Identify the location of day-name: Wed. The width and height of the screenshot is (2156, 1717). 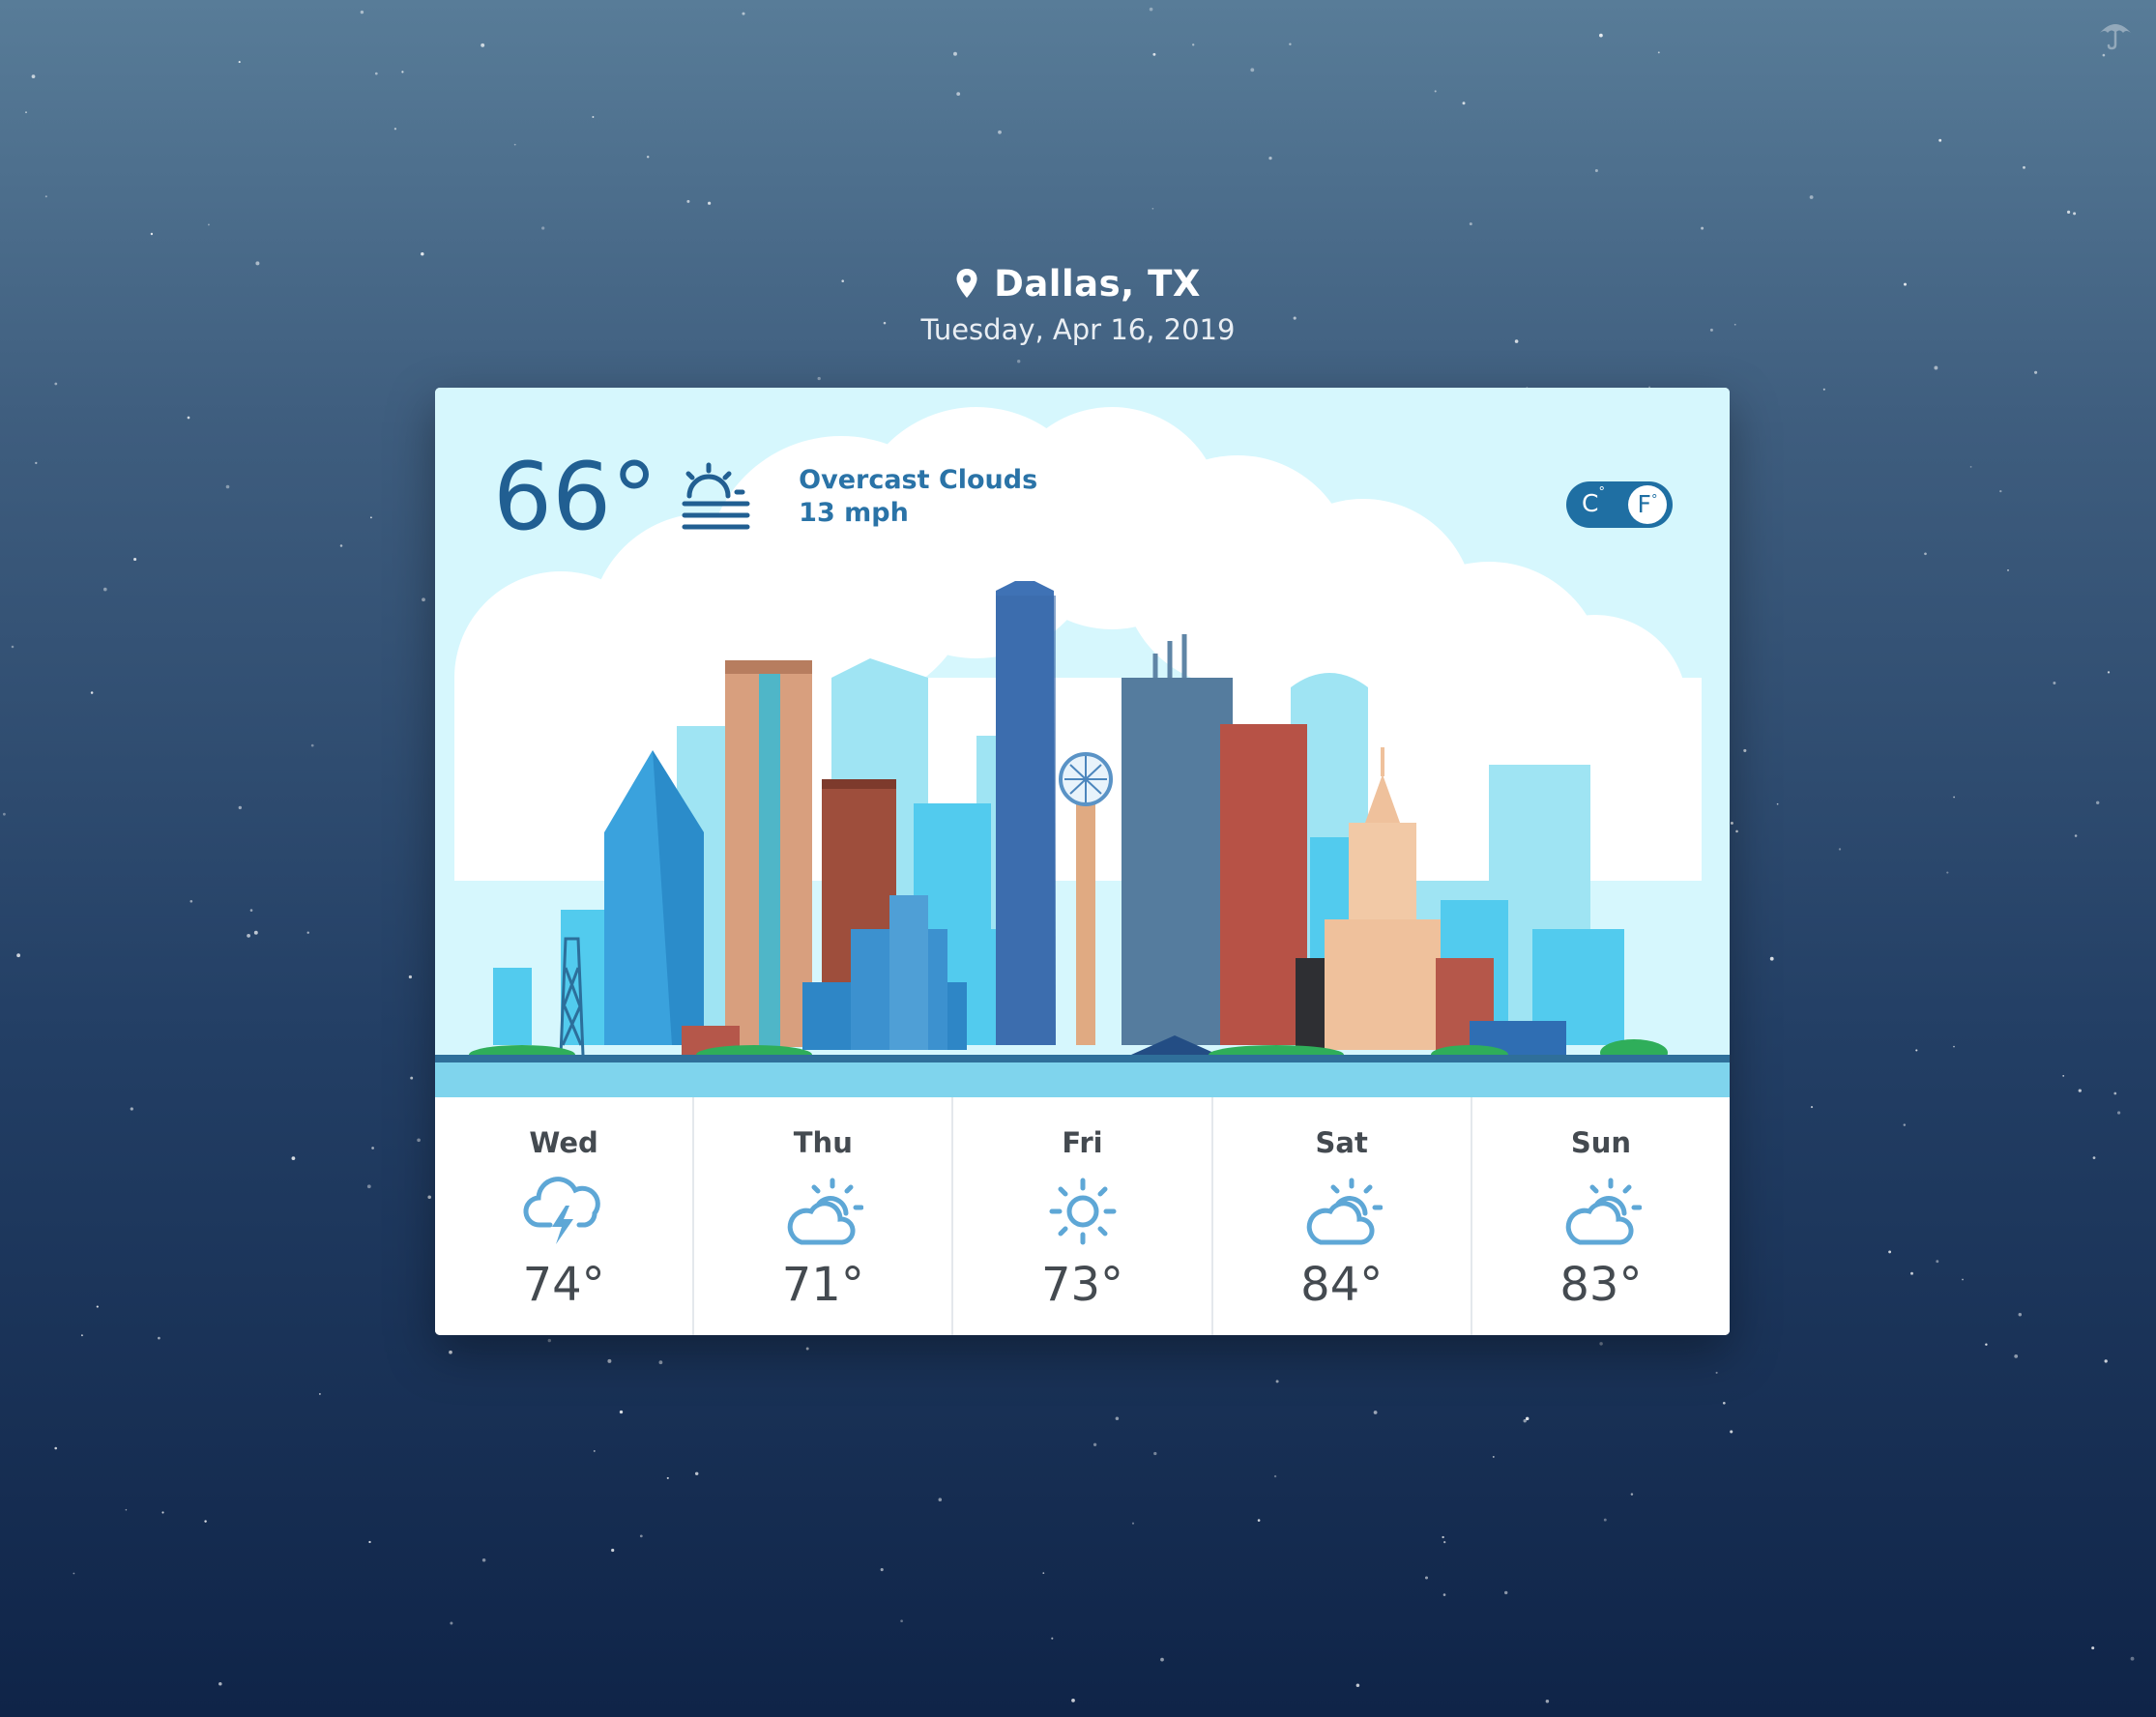
(563, 1142).